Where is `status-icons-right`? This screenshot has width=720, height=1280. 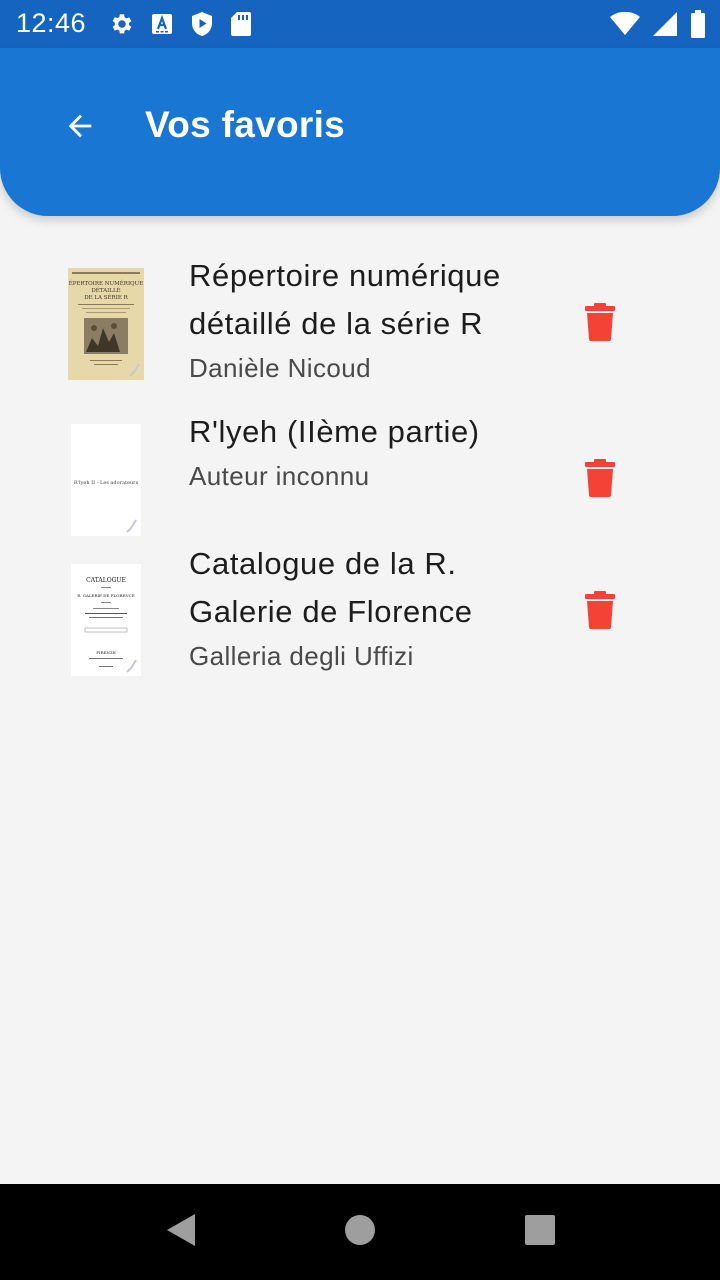
status-icons-right is located at coordinates (658, 24).